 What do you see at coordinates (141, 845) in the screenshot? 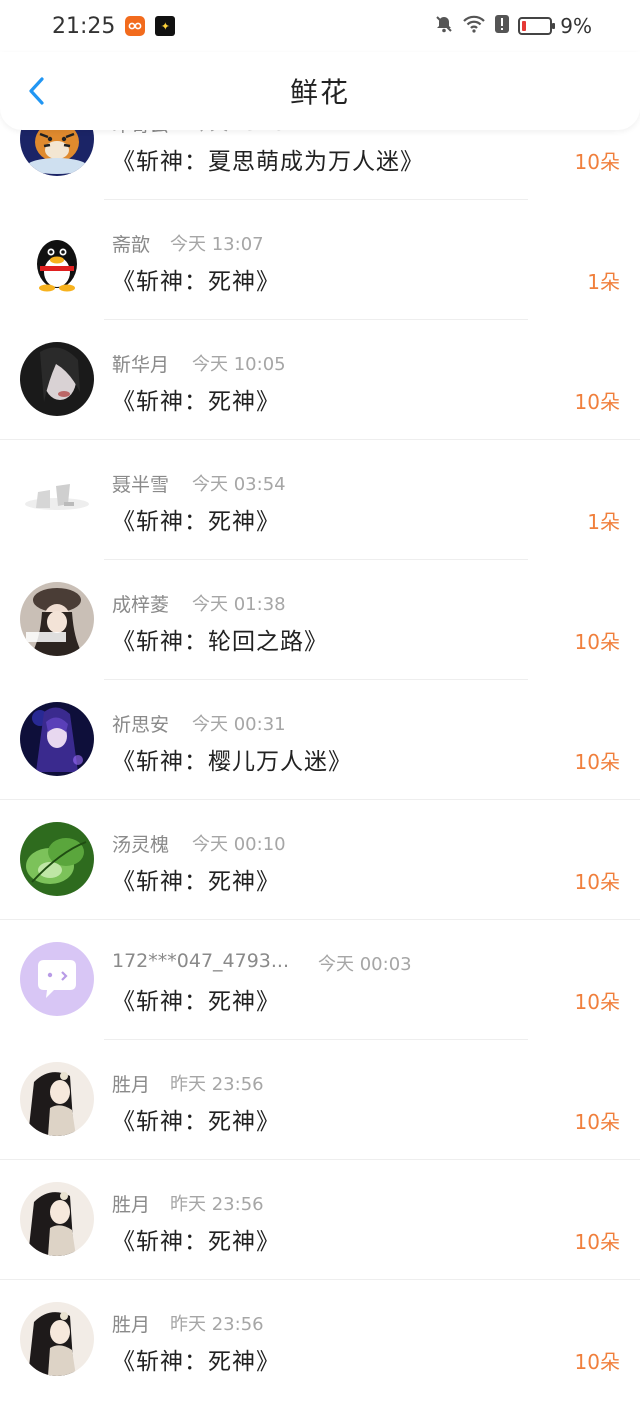
I see `sender-name: 汤灵槐` at bounding box center [141, 845].